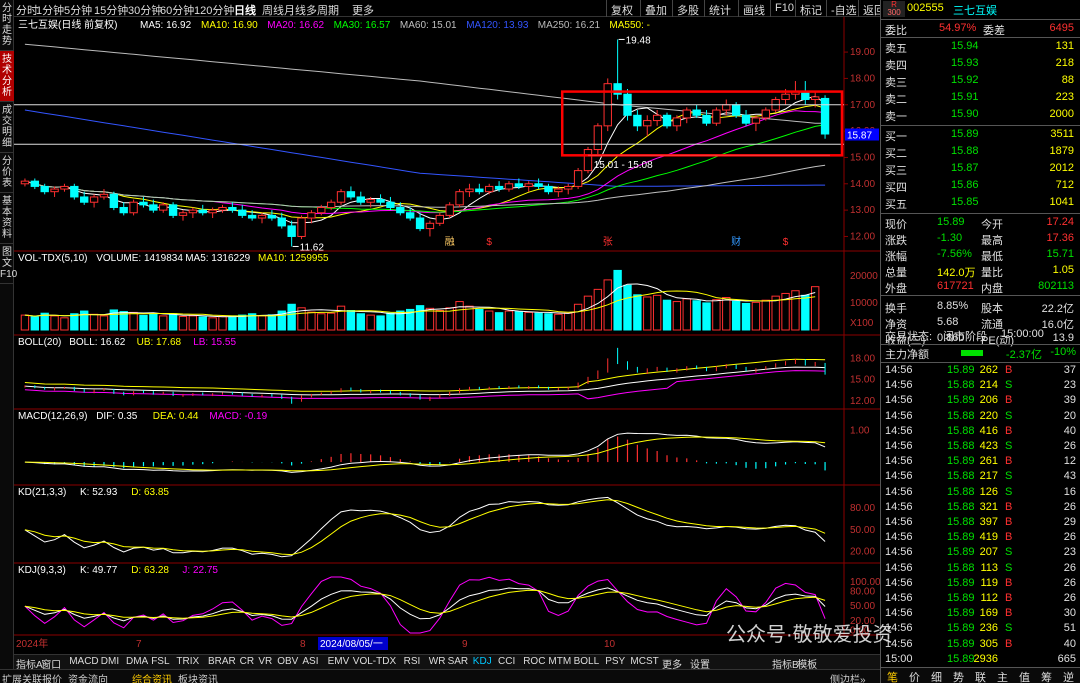 This screenshot has width=1080, height=683. I want to click on kd-legend: KD(21,3,3), so click(42, 492).